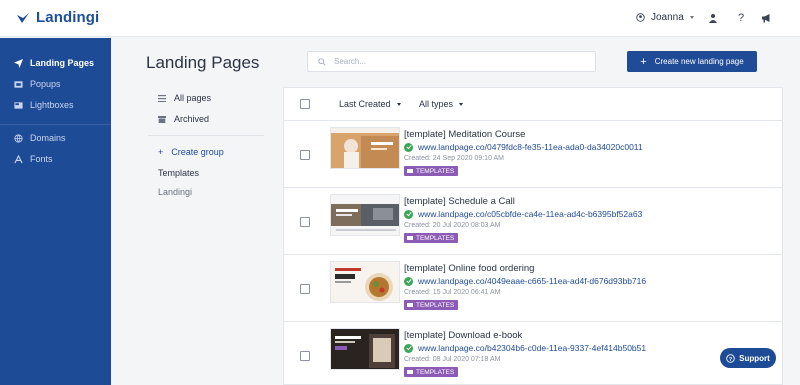 Image resolution: width=800 pixels, height=385 pixels. I want to click on create-group-label: Create group, so click(197, 152).